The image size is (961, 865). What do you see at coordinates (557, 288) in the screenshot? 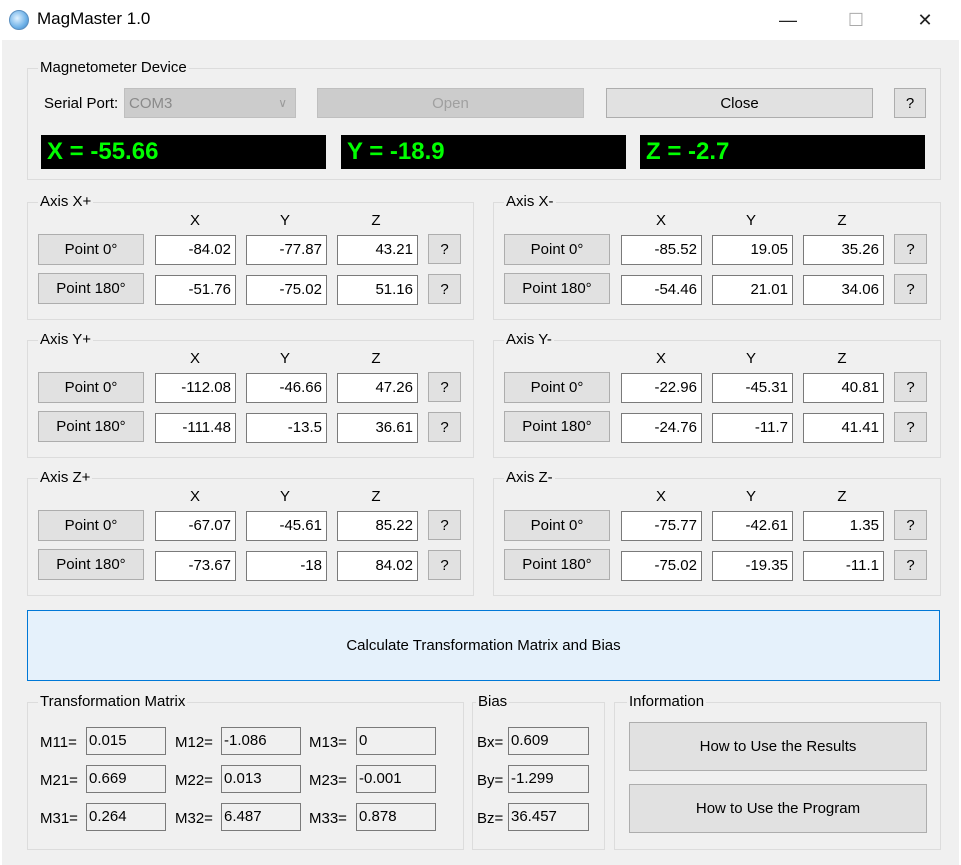
I see `point-180-button-x-minus: Point 180°` at bounding box center [557, 288].